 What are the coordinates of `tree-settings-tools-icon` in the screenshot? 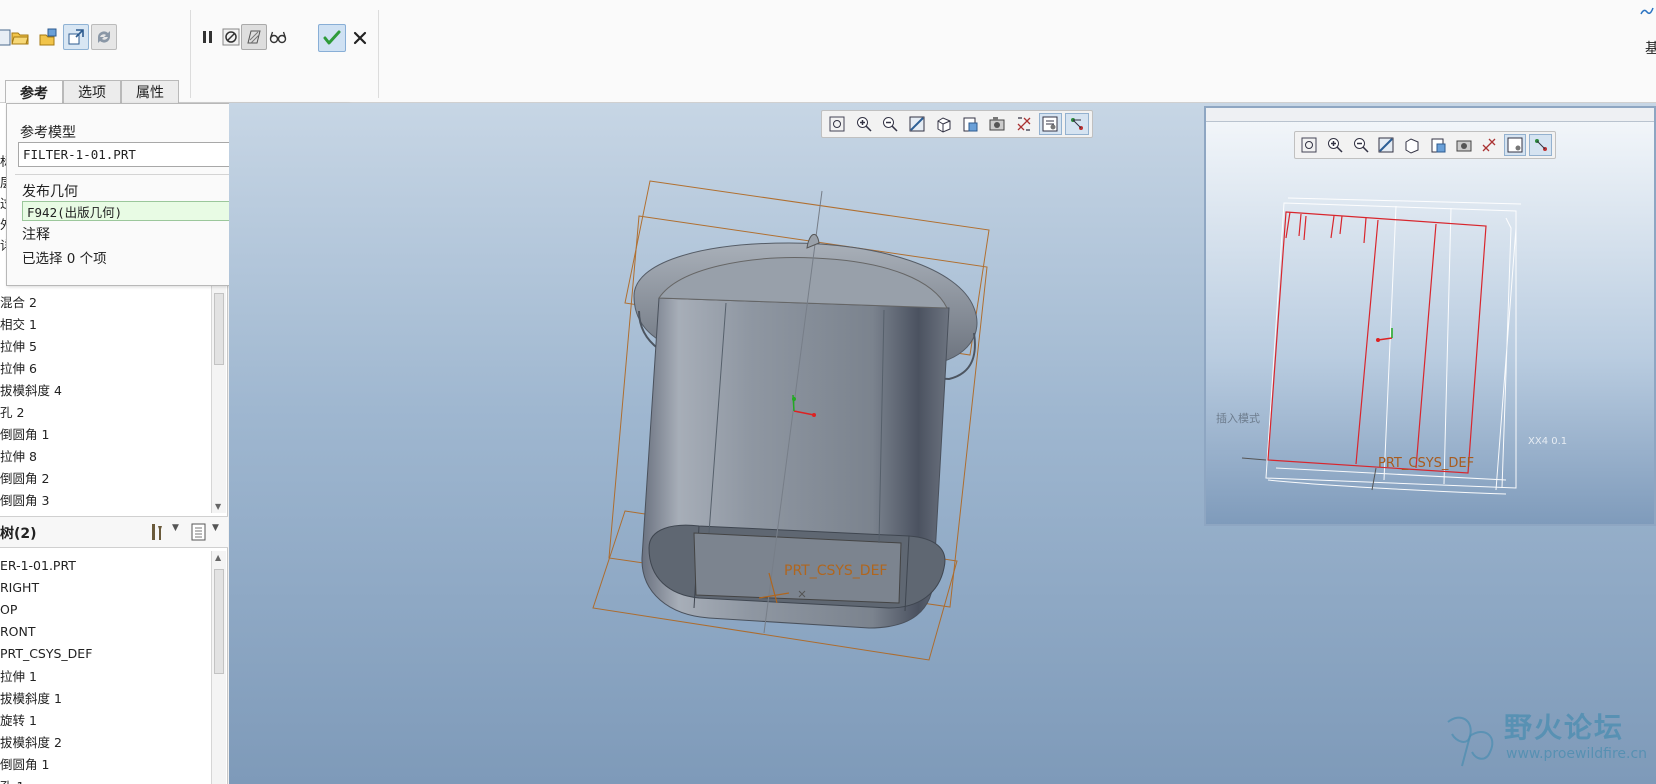 It's located at (158, 532).